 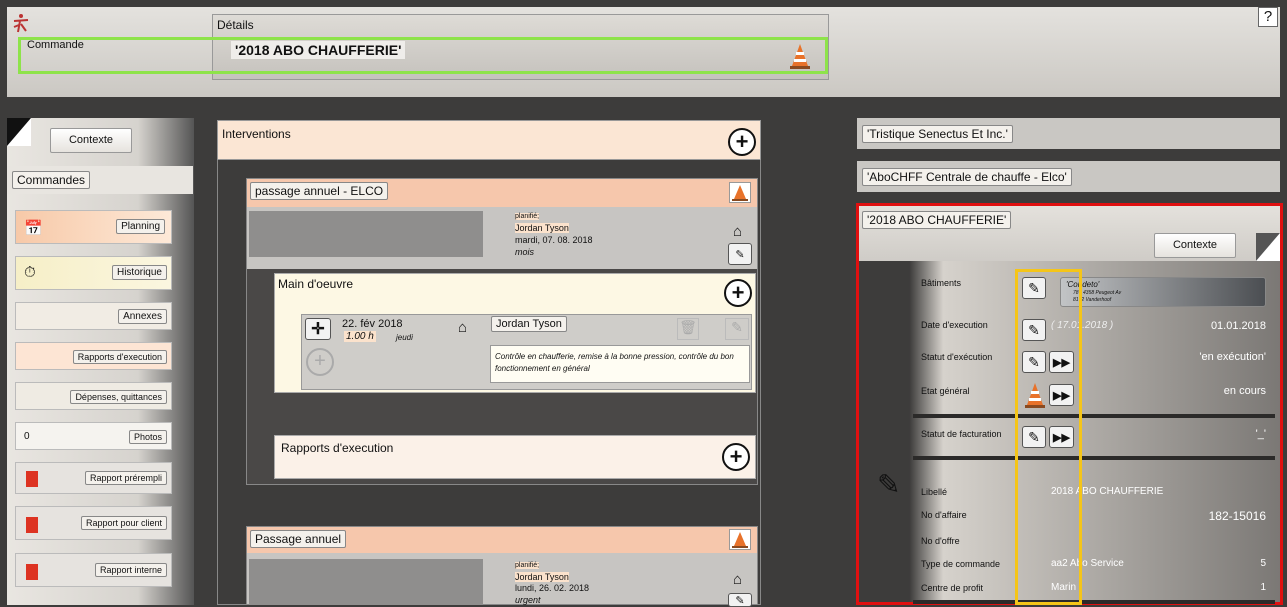 I want to click on sidebar-item-depenses: Dépenses, quittances, so click(x=93, y=396).